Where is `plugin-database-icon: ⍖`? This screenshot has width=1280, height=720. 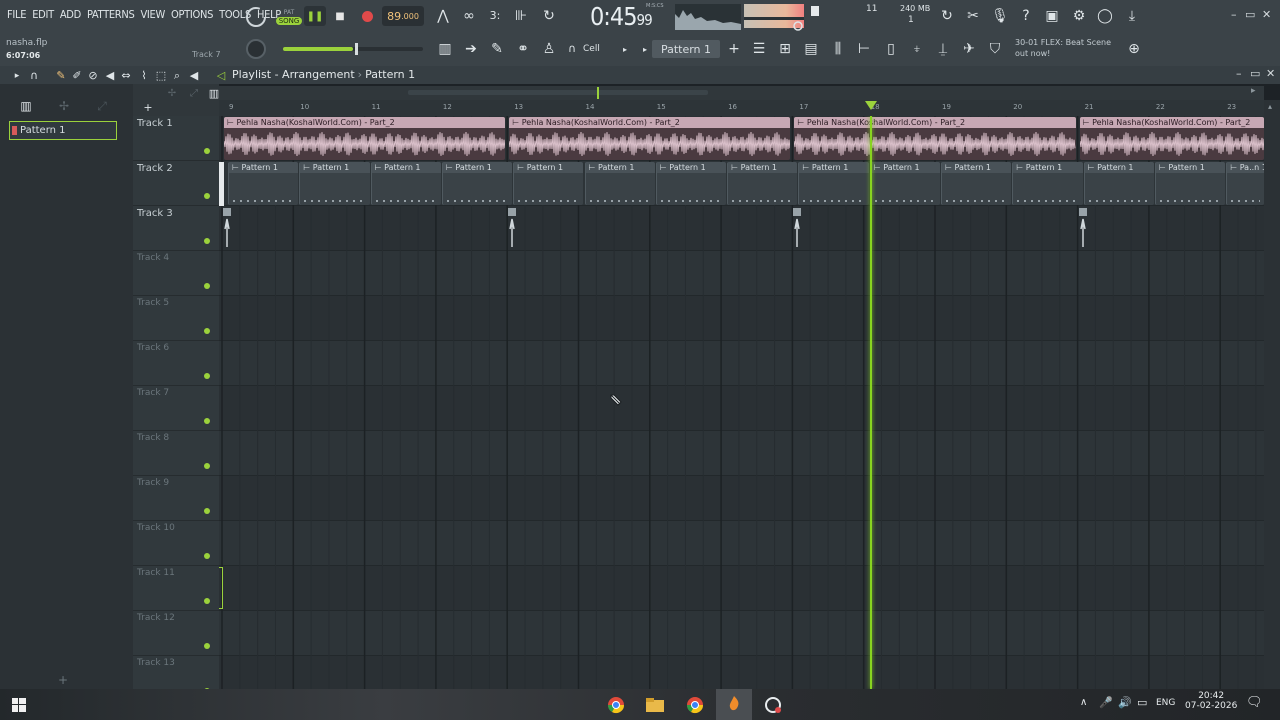
plugin-database-icon: ⍖ is located at coordinates (917, 49).